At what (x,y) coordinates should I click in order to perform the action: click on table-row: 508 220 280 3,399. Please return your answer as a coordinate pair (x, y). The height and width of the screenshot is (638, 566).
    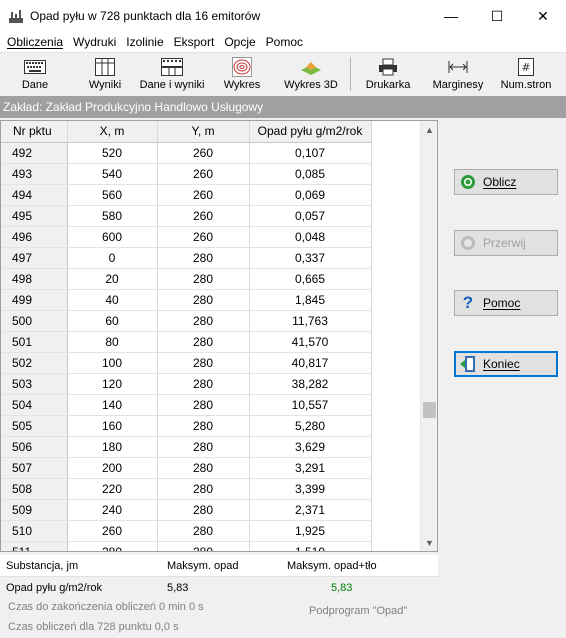
    Looking at the image, I should click on (186, 489).